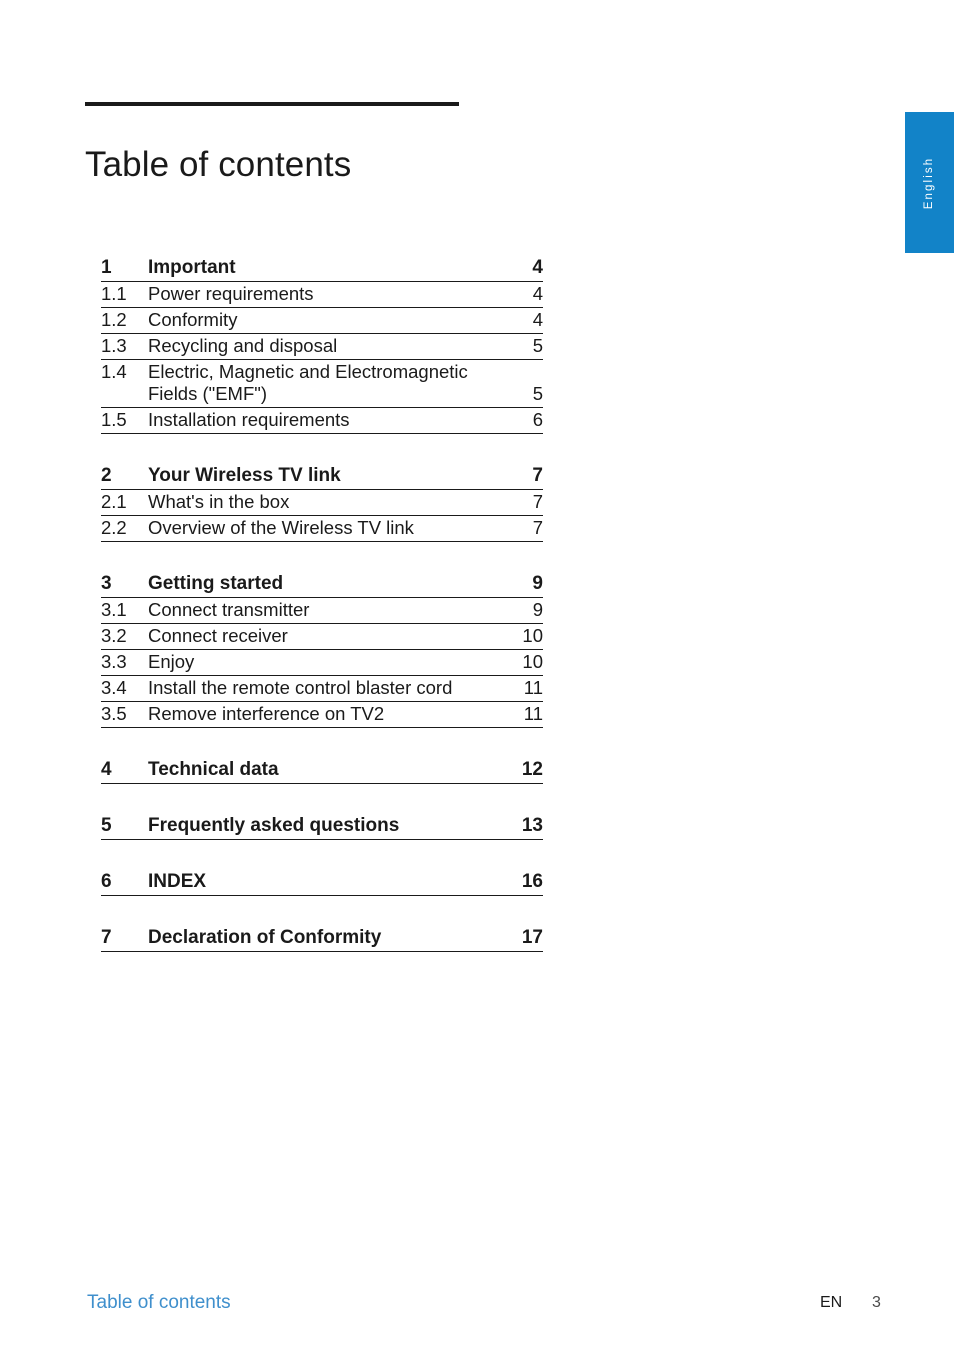 The image size is (954, 1350). What do you see at coordinates (114, 527) in the screenshot?
I see `toc-entry-number: 2.2` at bounding box center [114, 527].